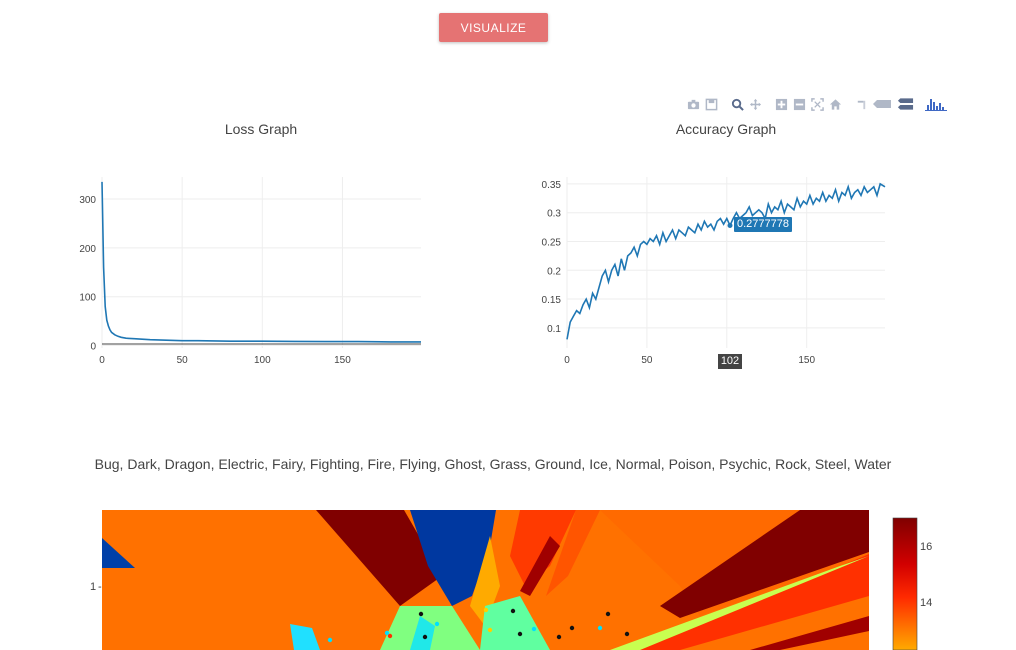  Describe the element at coordinates (737, 104) in the screenshot. I see `zoom-icon` at that location.